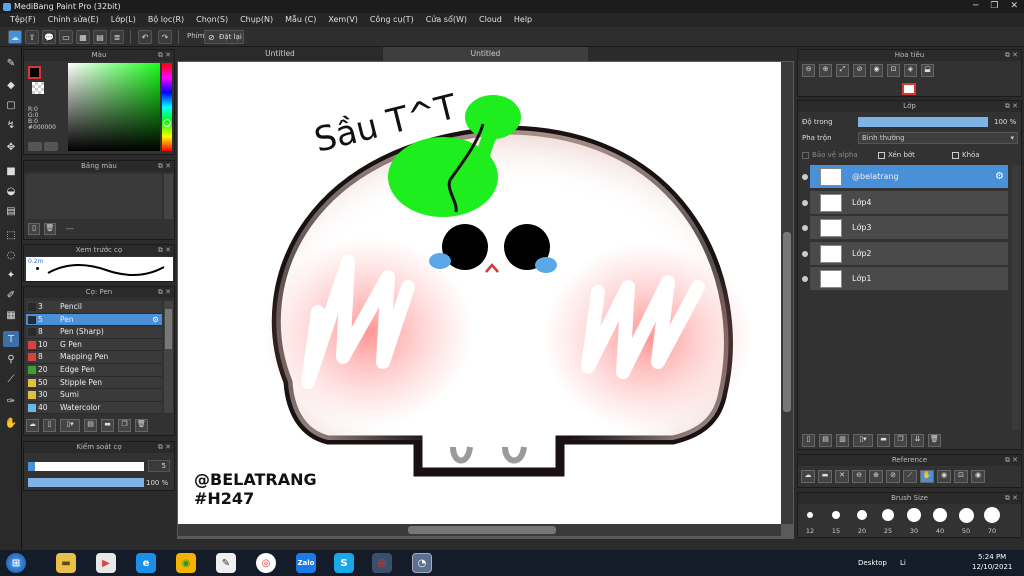 Image resolution: width=1024 pixels, height=576 pixels. Describe the element at coordinates (923, 122) in the screenshot. I see `layer-opacity-slider` at that location.